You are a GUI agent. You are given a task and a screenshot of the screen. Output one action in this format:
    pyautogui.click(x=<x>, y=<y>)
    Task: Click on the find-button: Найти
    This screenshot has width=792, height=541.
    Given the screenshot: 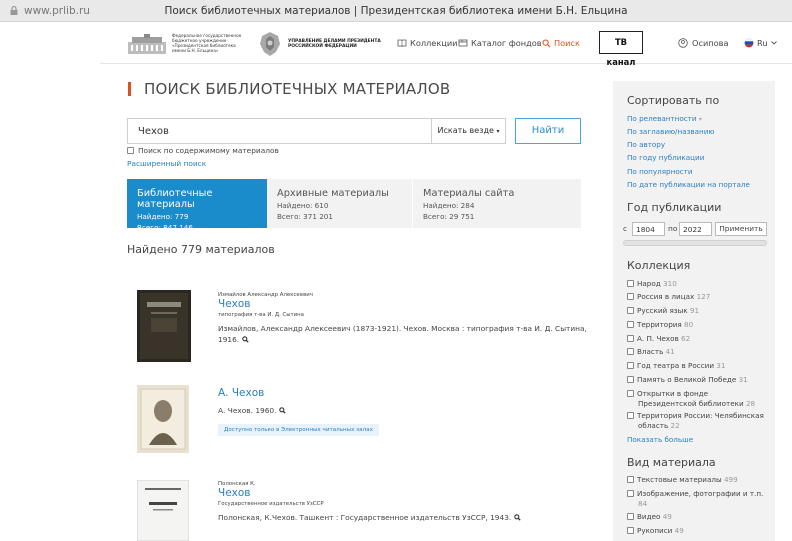 What is the action you would take?
    pyautogui.click(x=548, y=131)
    